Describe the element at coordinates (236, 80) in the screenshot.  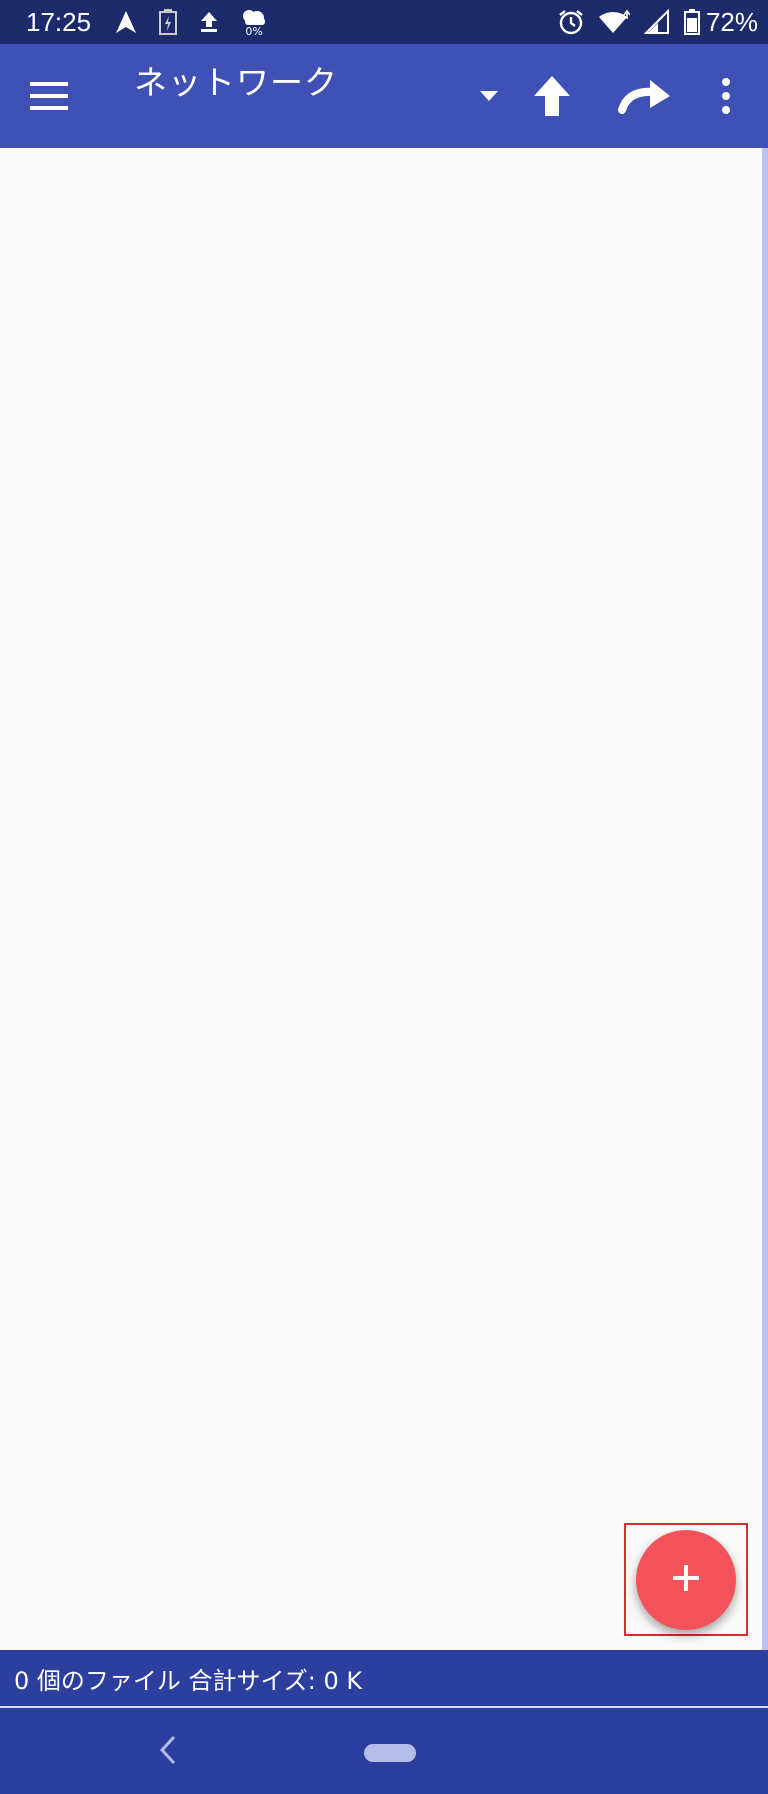
I see `toolbar-title: ネットワーク` at that location.